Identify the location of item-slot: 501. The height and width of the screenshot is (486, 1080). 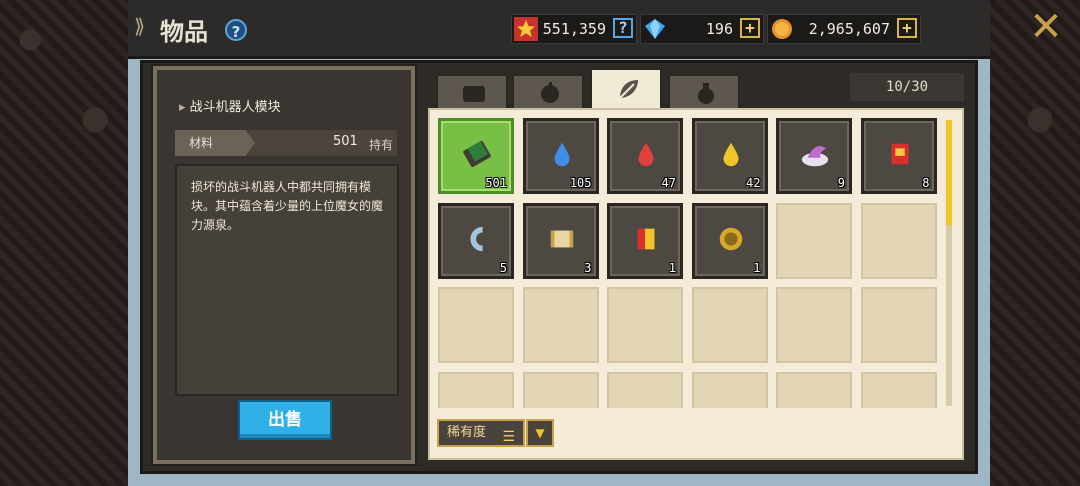
(476, 156).